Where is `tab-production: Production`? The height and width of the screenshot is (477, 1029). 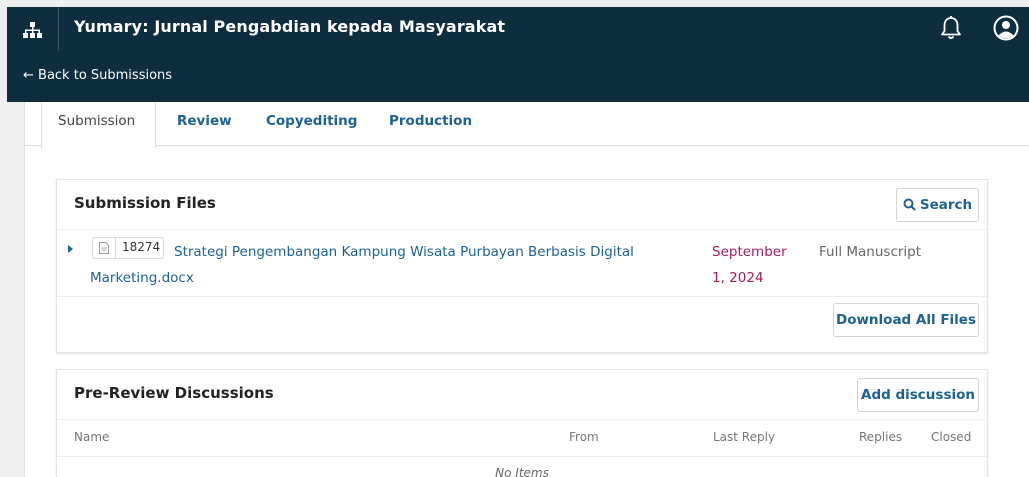 tab-production: Production is located at coordinates (430, 121).